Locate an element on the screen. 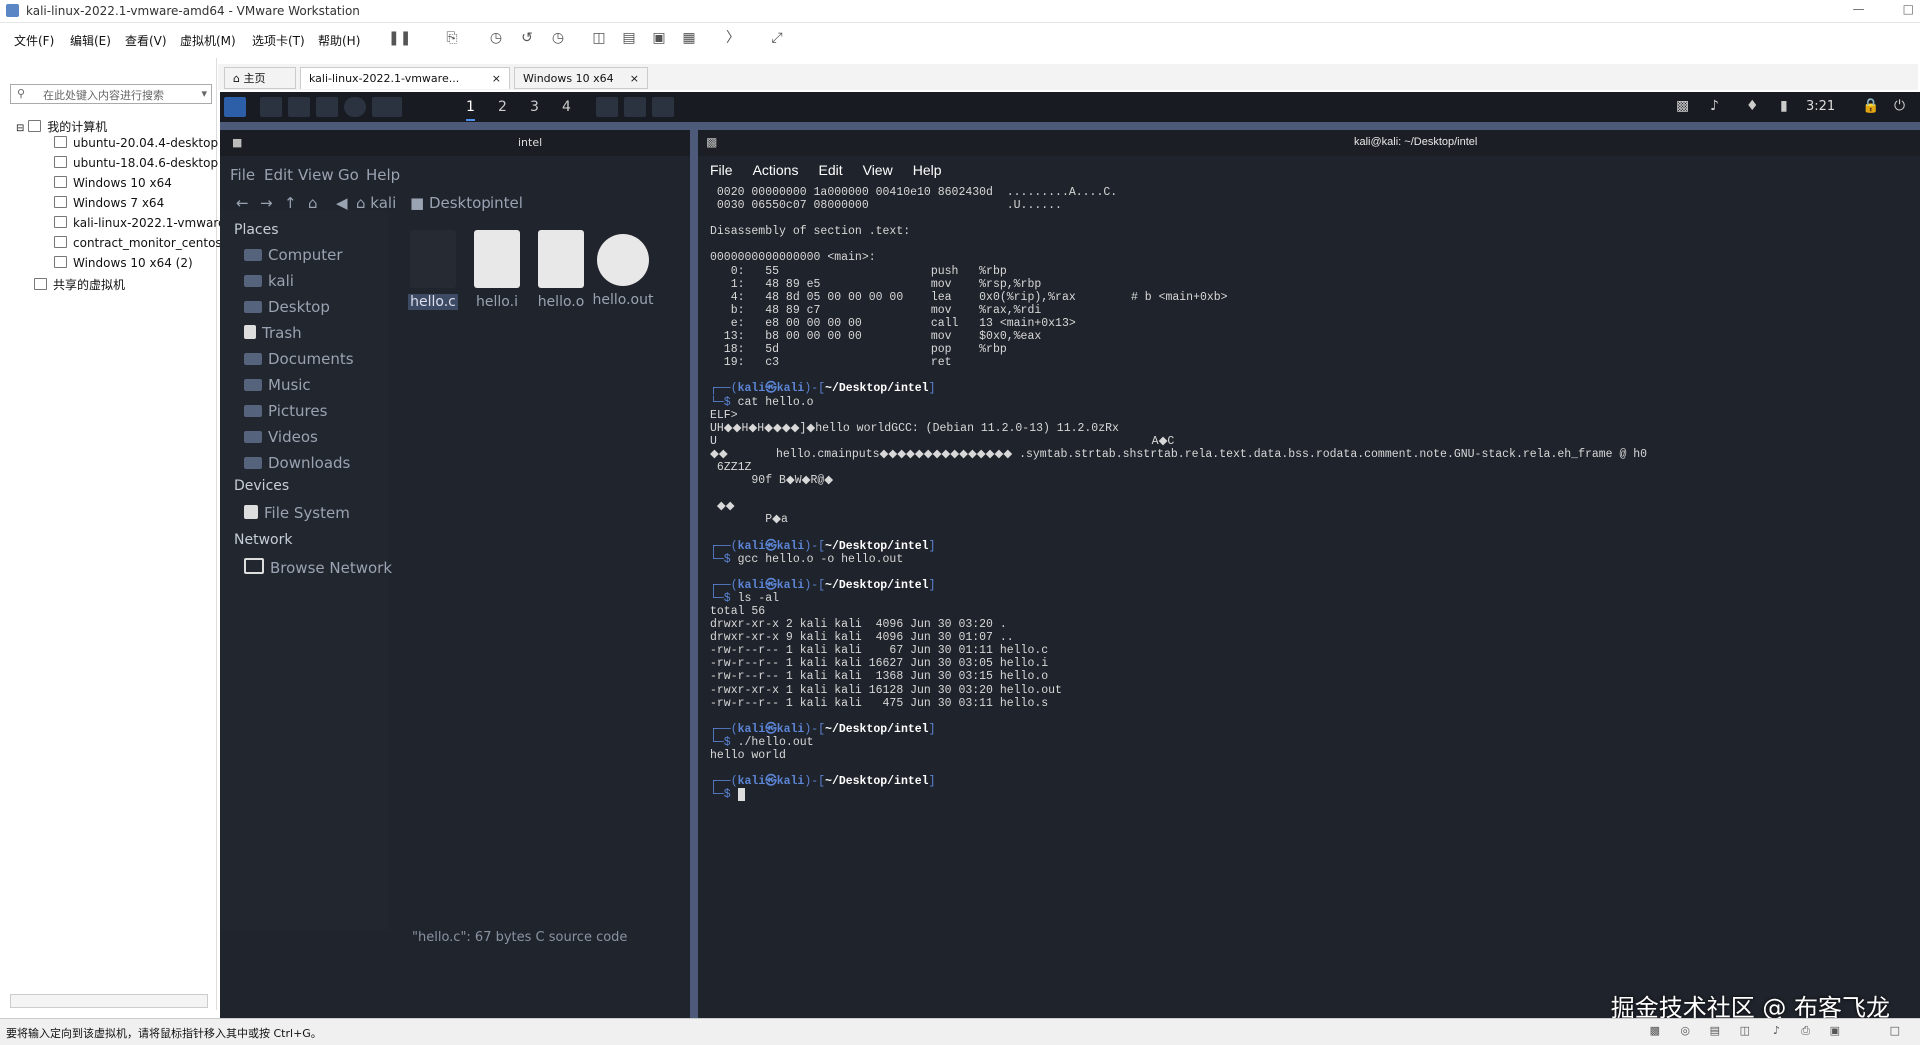 This screenshot has width=1920, height=1045. thumbnail-icon: ▤ is located at coordinates (629, 38).